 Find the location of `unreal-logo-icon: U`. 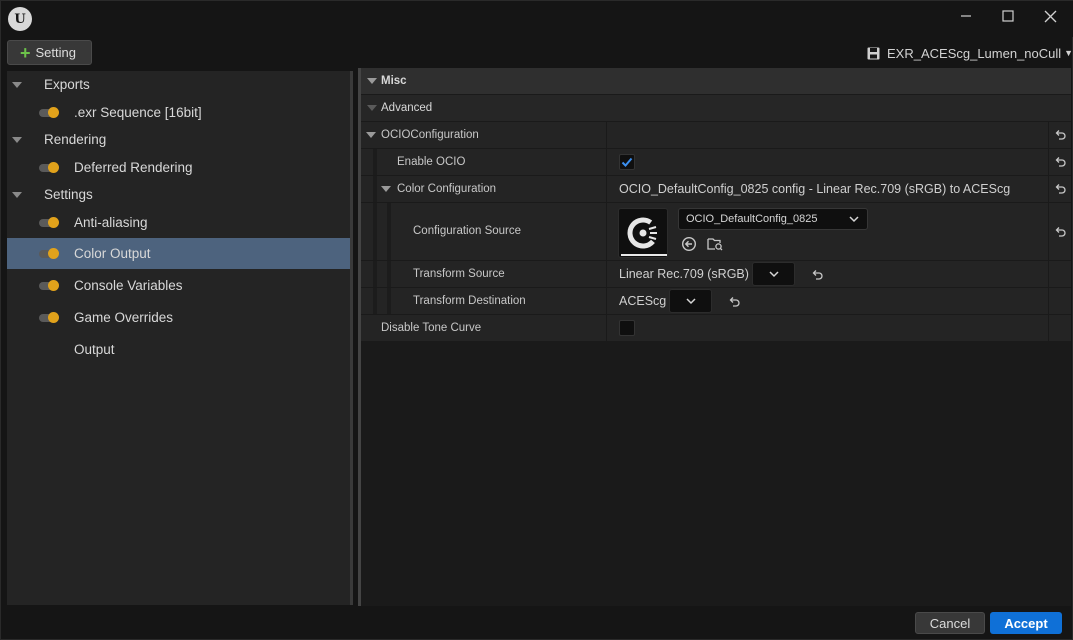

unreal-logo-icon: U is located at coordinates (20, 19).